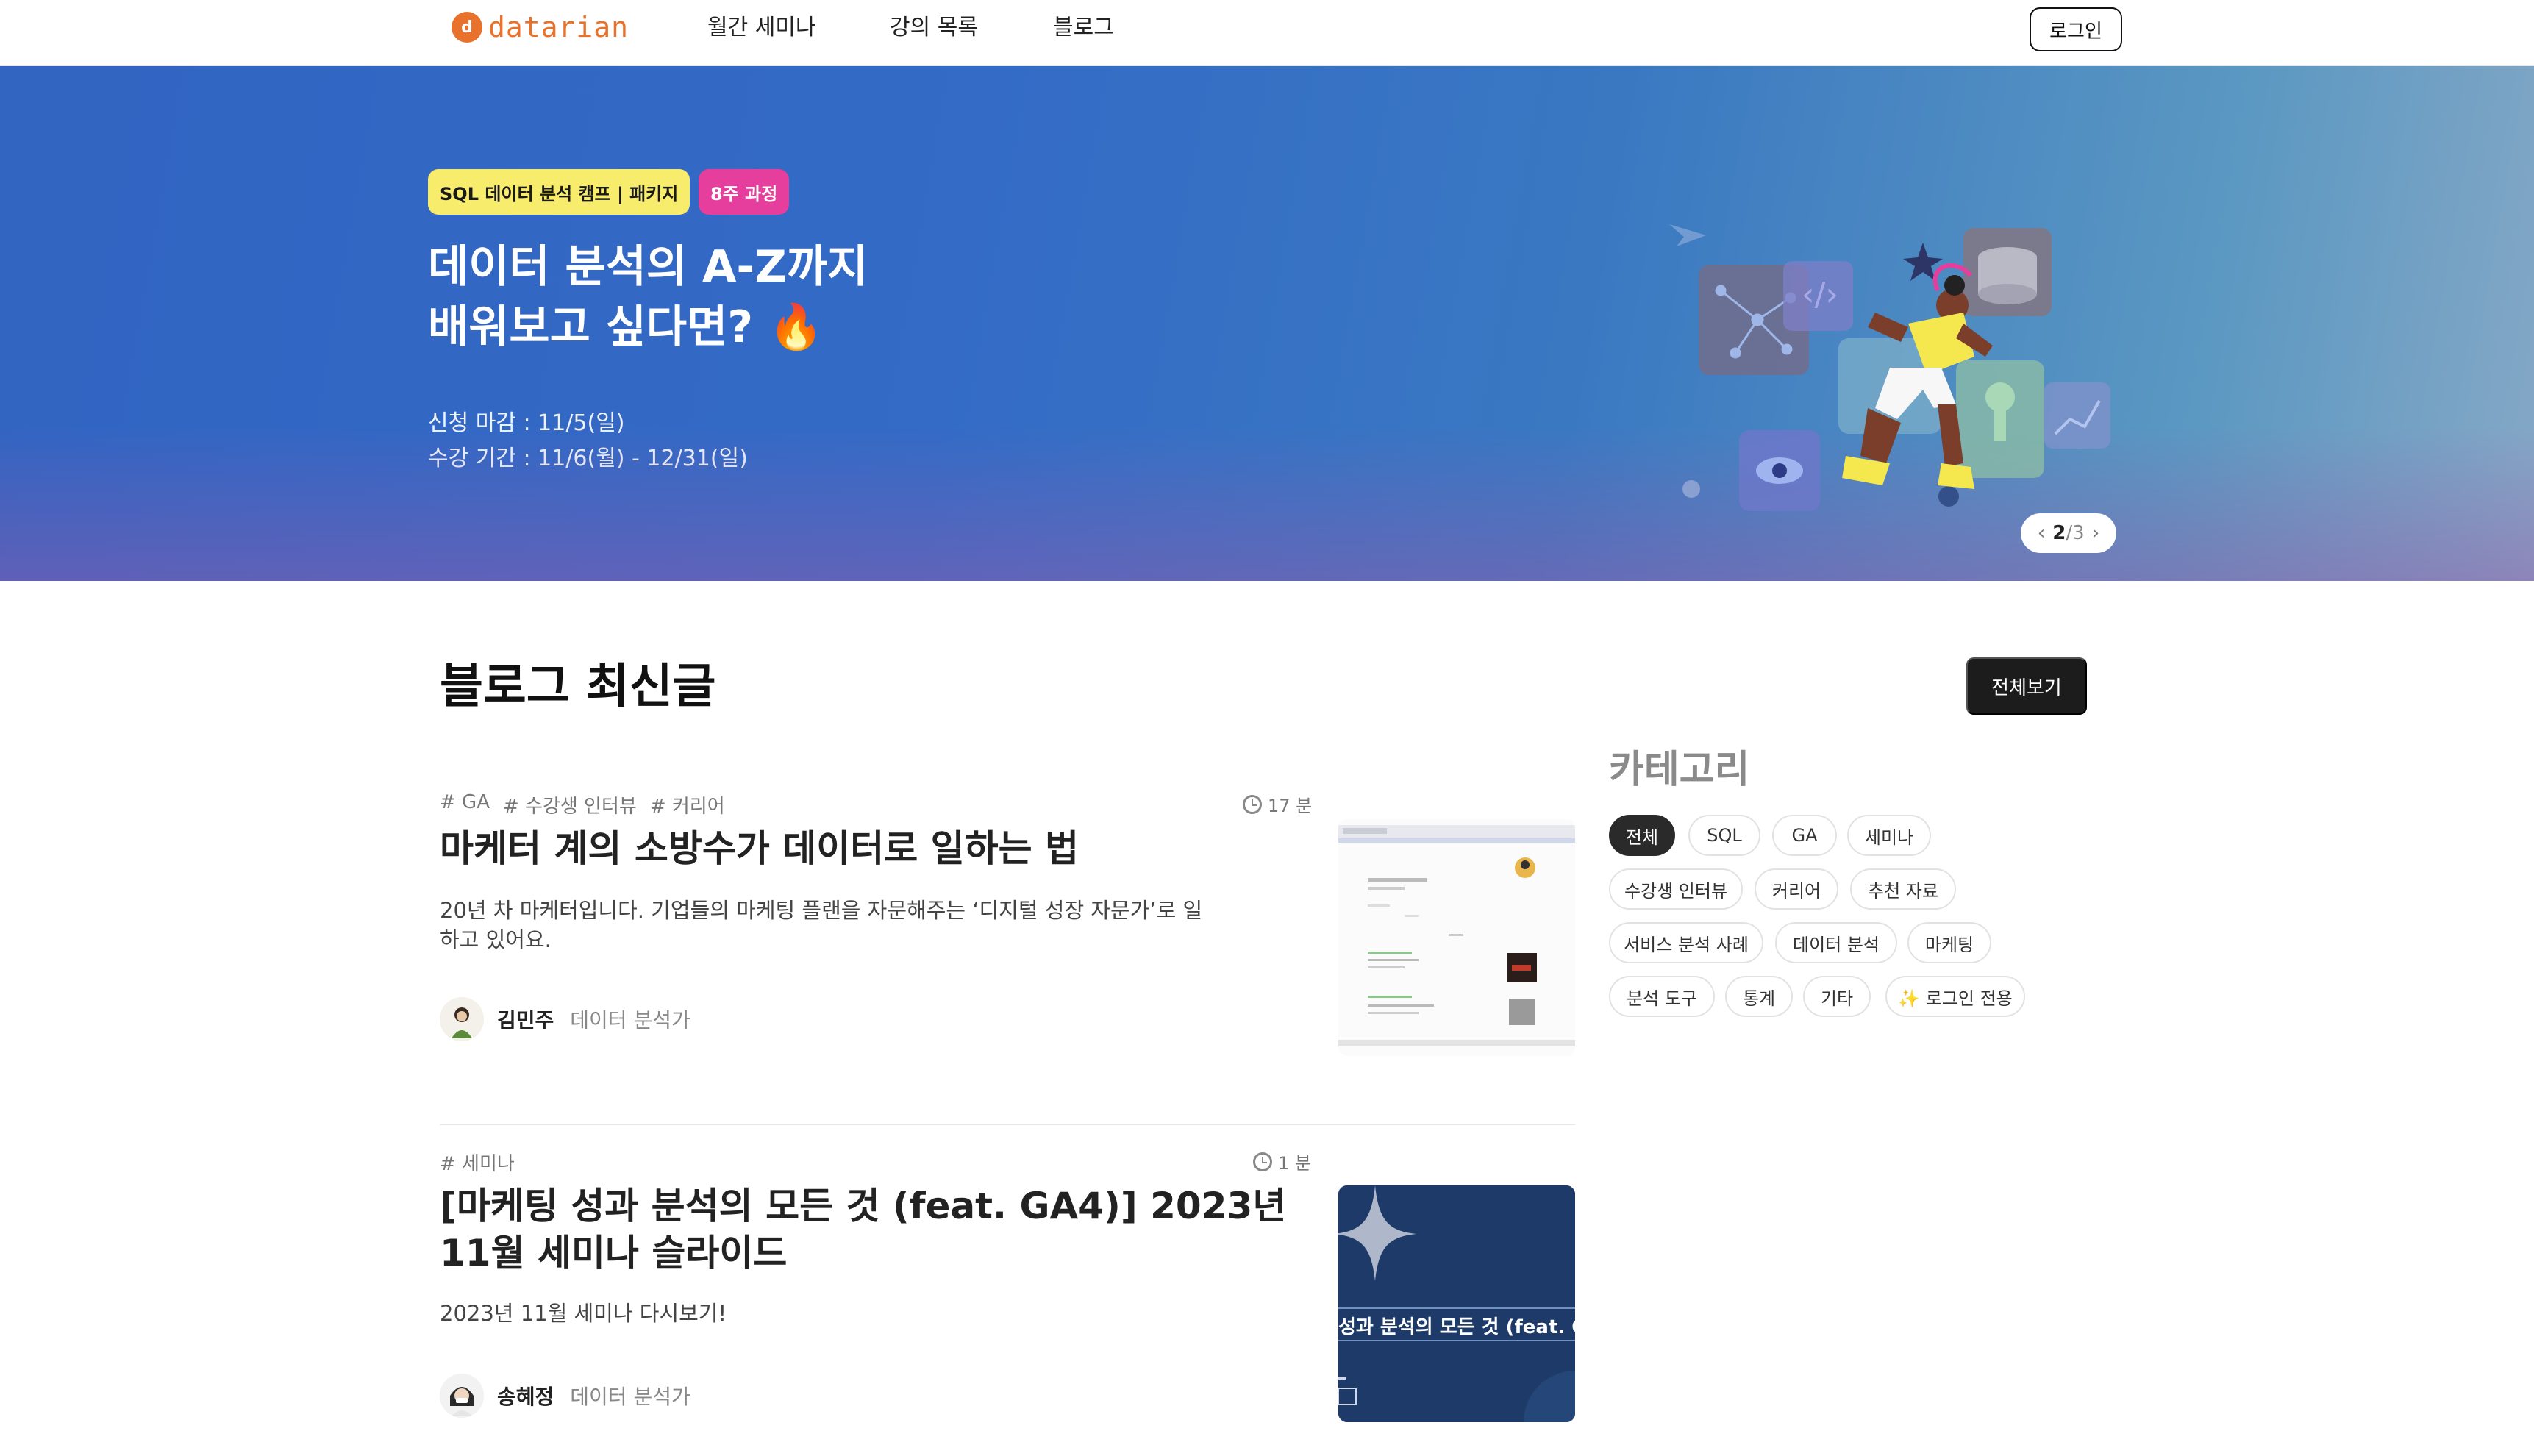 Image resolution: width=2534 pixels, height=1456 pixels. Describe the element at coordinates (759, 848) in the screenshot. I see `post-title: 마케터 계의 소방수가 데이터로 일하는 법` at that location.